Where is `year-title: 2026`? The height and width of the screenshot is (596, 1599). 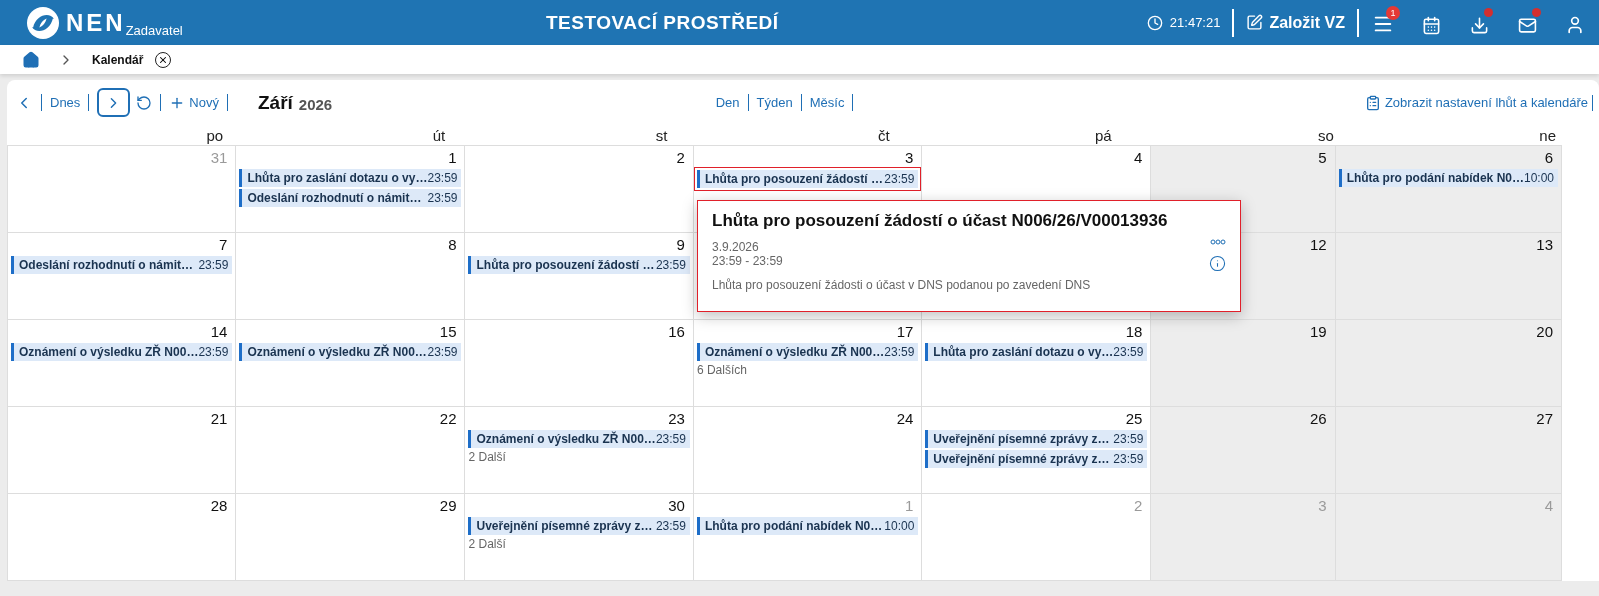
year-title: 2026 is located at coordinates (315, 104).